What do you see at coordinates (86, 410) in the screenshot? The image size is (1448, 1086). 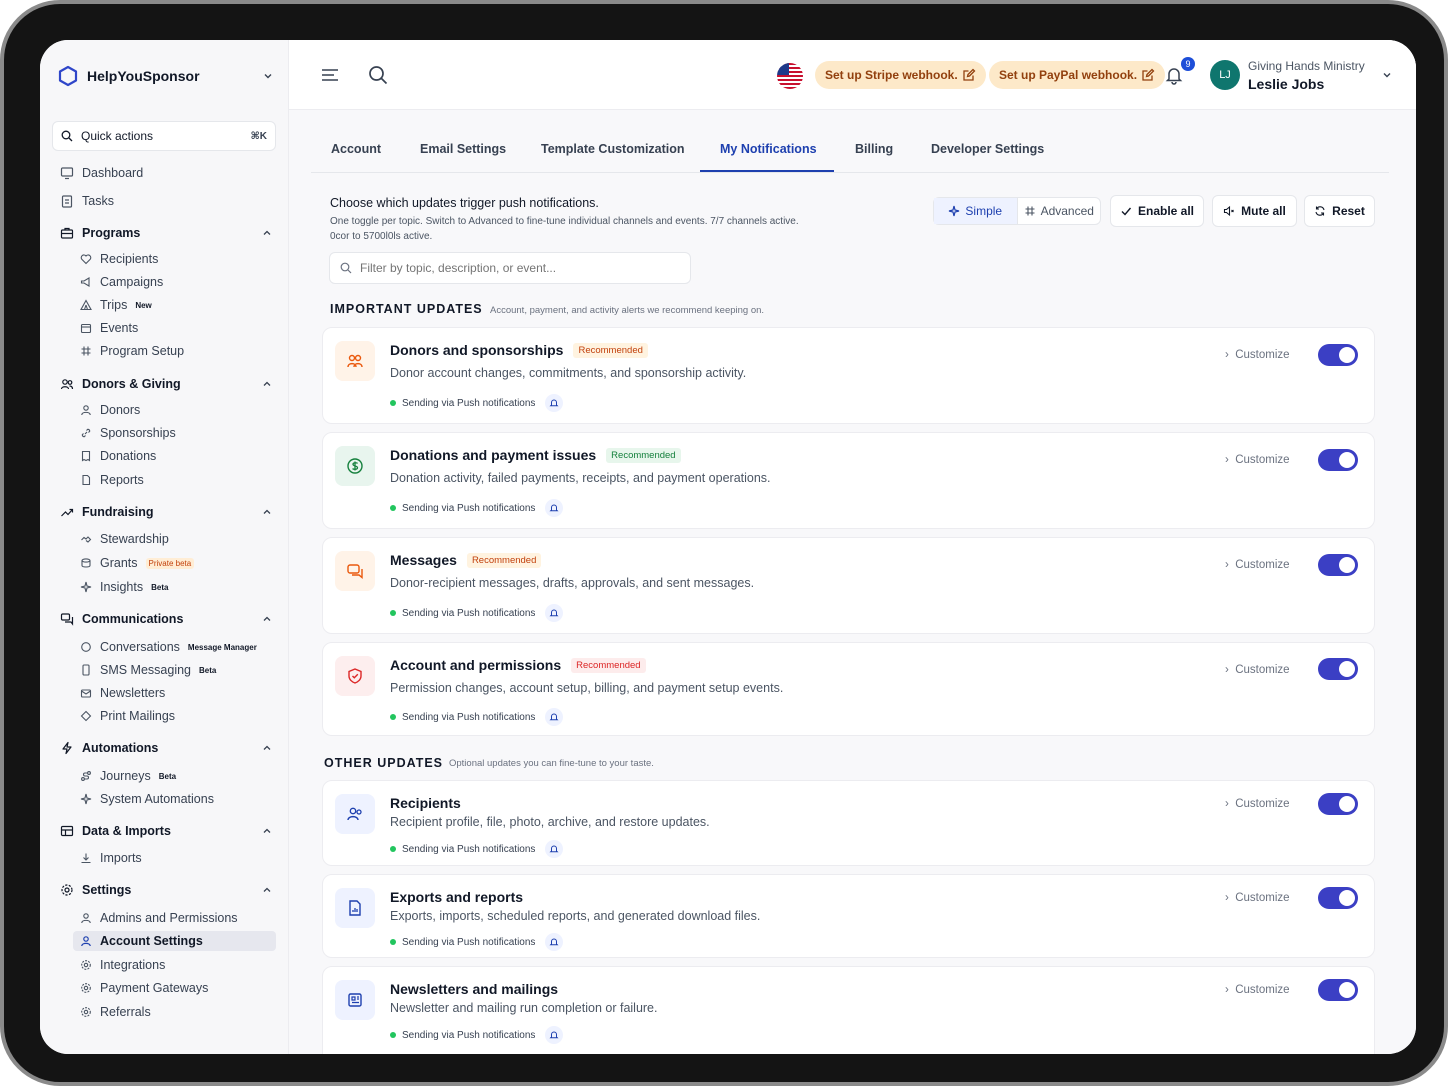 I see `user-icon` at bounding box center [86, 410].